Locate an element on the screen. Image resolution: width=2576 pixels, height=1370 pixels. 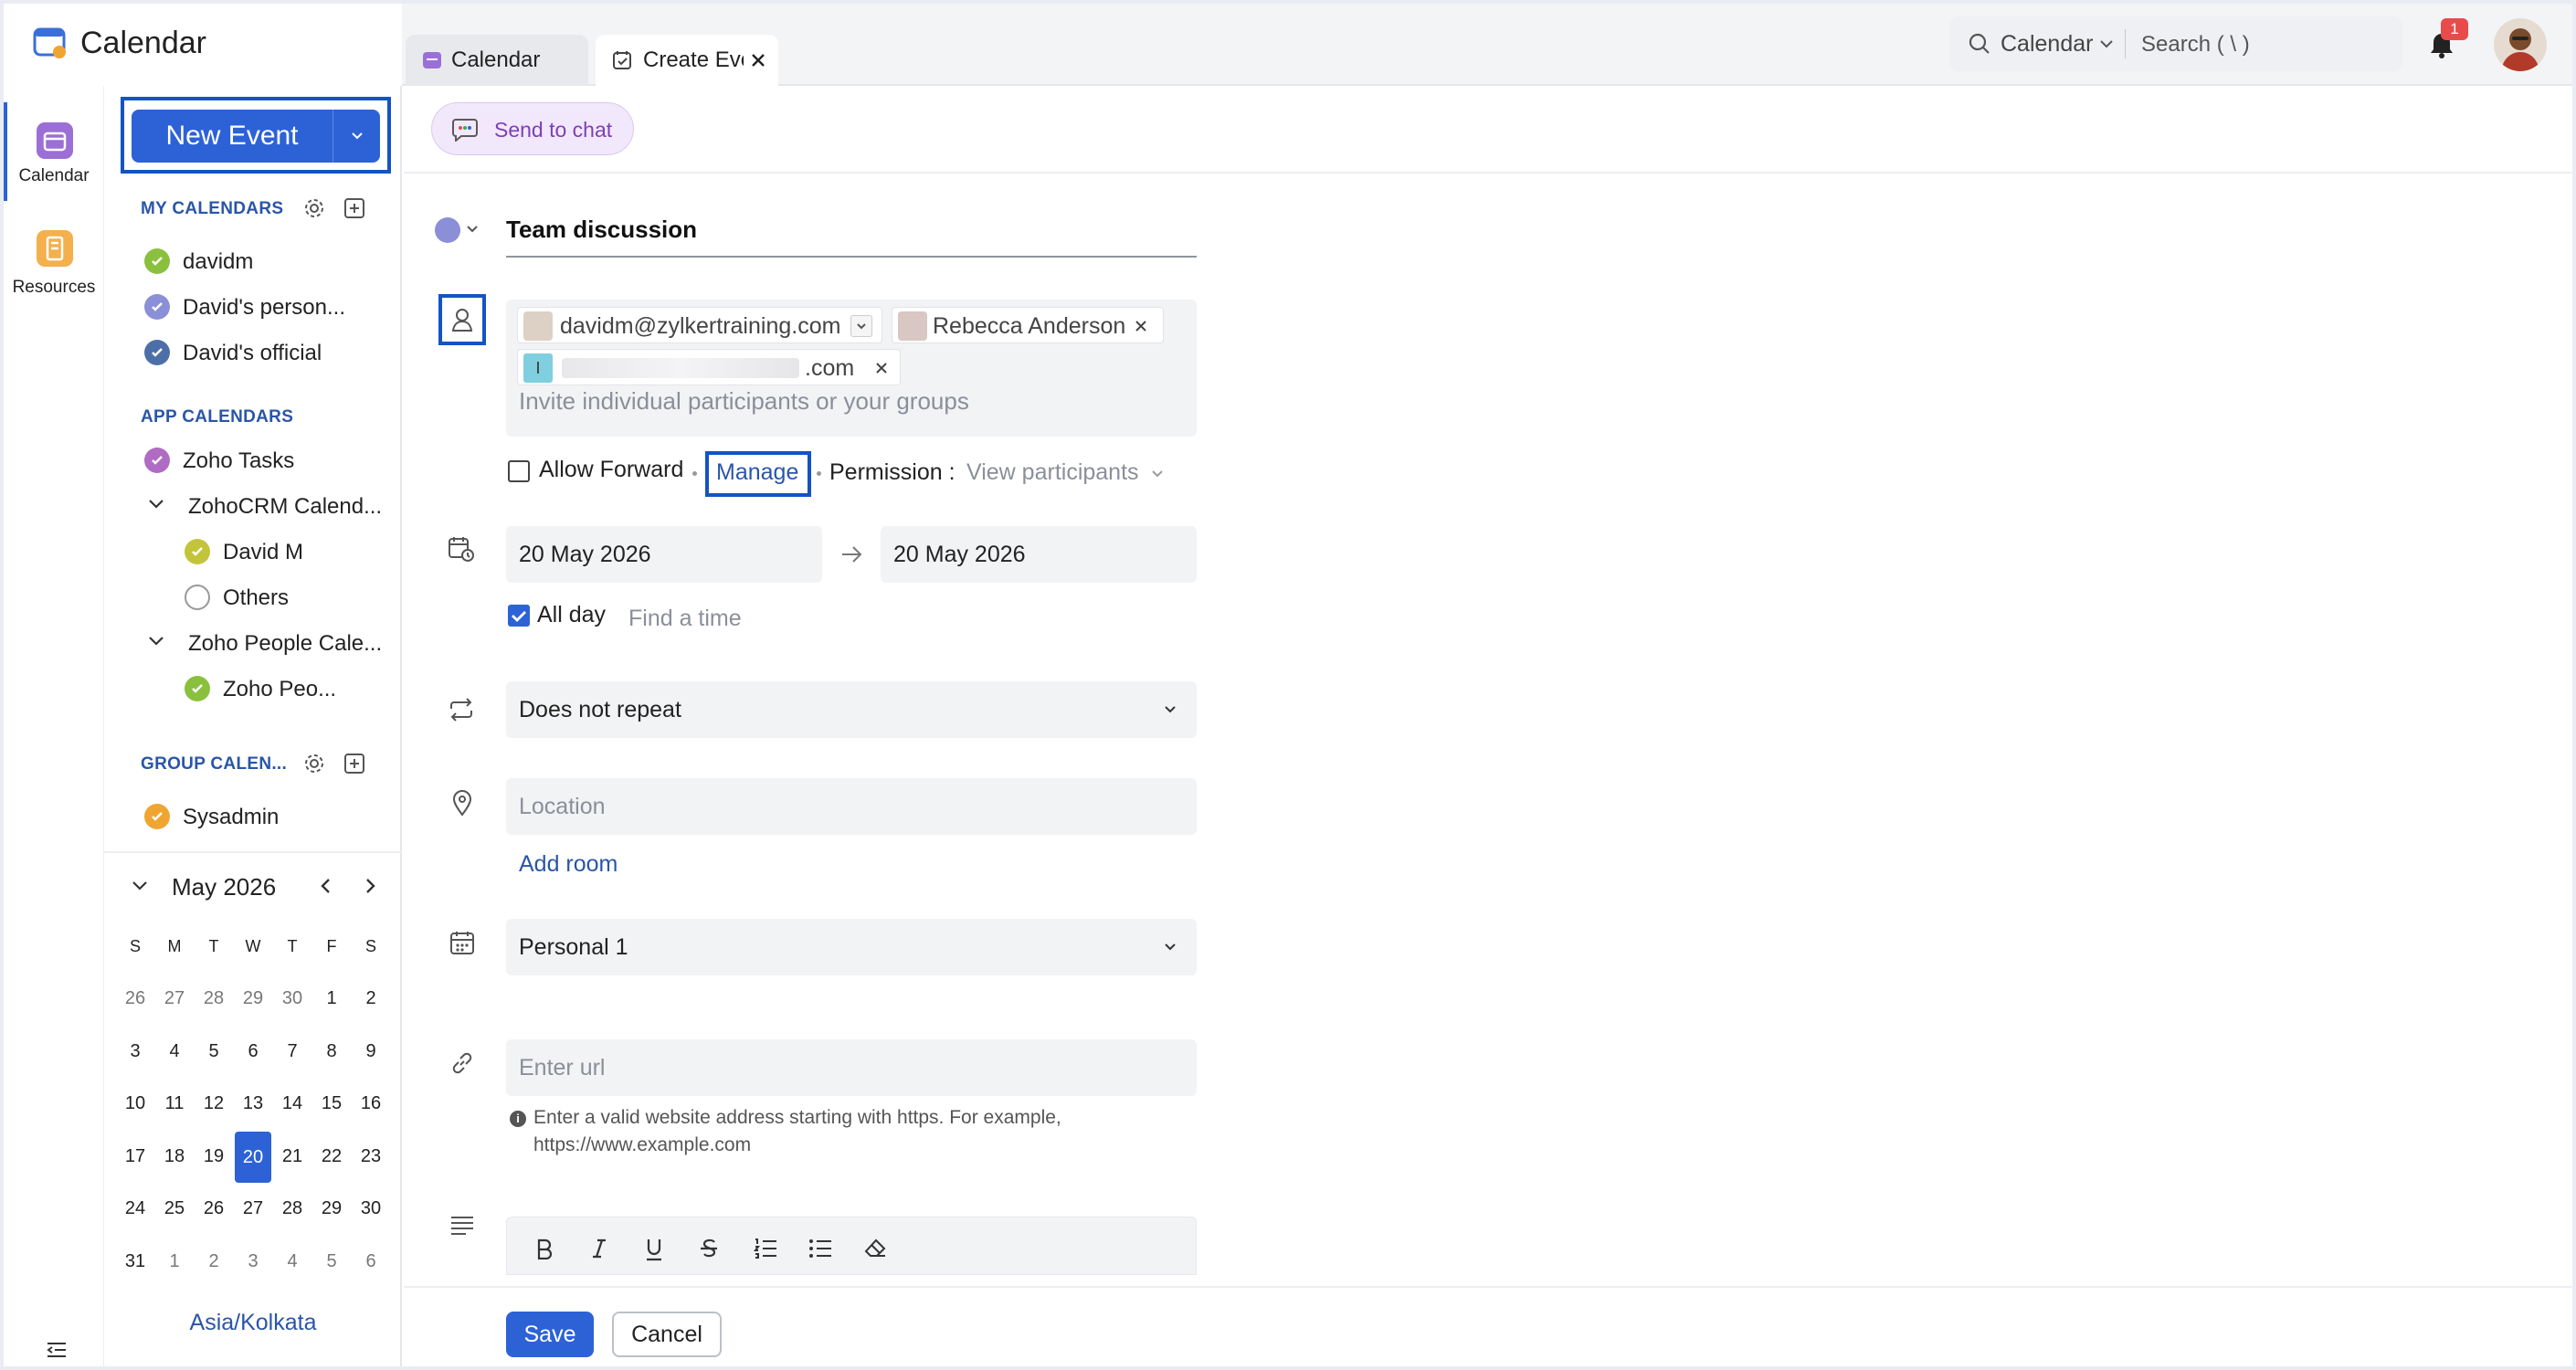
mini-calendar-day: 19 is located at coordinates (213, 1156).